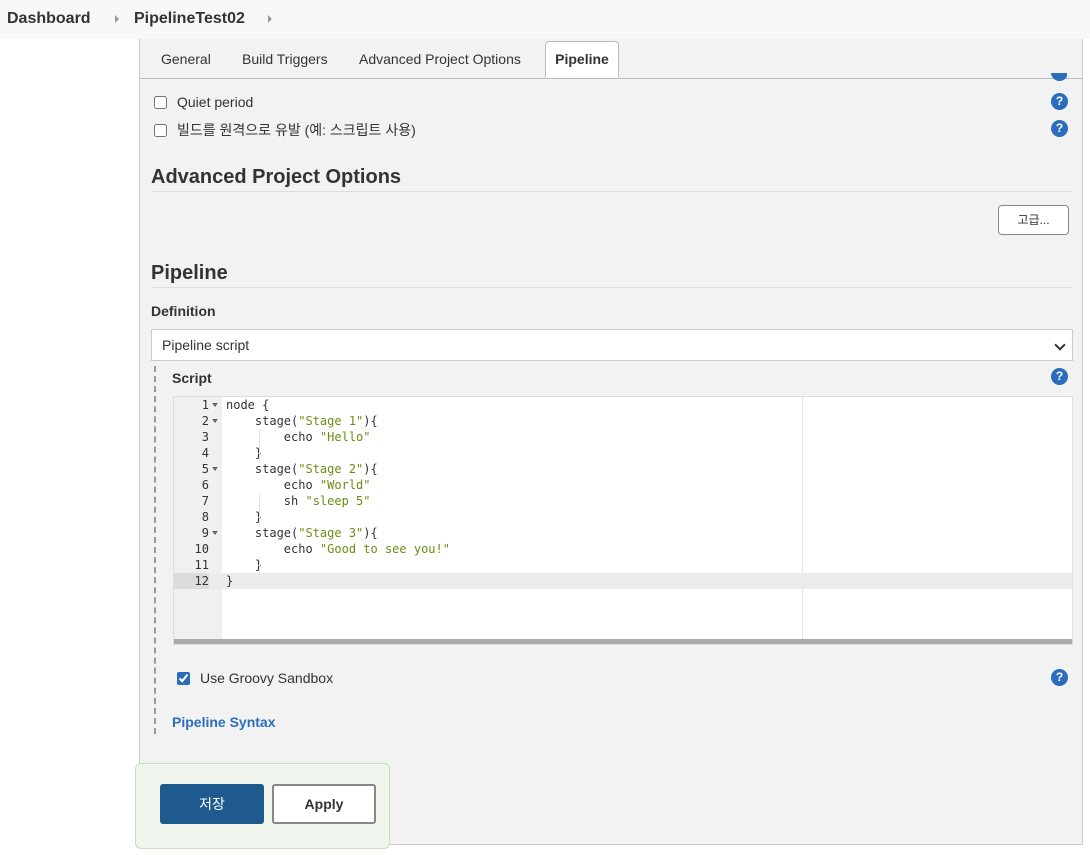 This screenshot has height=855, width=1090. Describe the element at coordinates (160, 102) in the screenshot. I see `quiet-period-checkbox` at that location.